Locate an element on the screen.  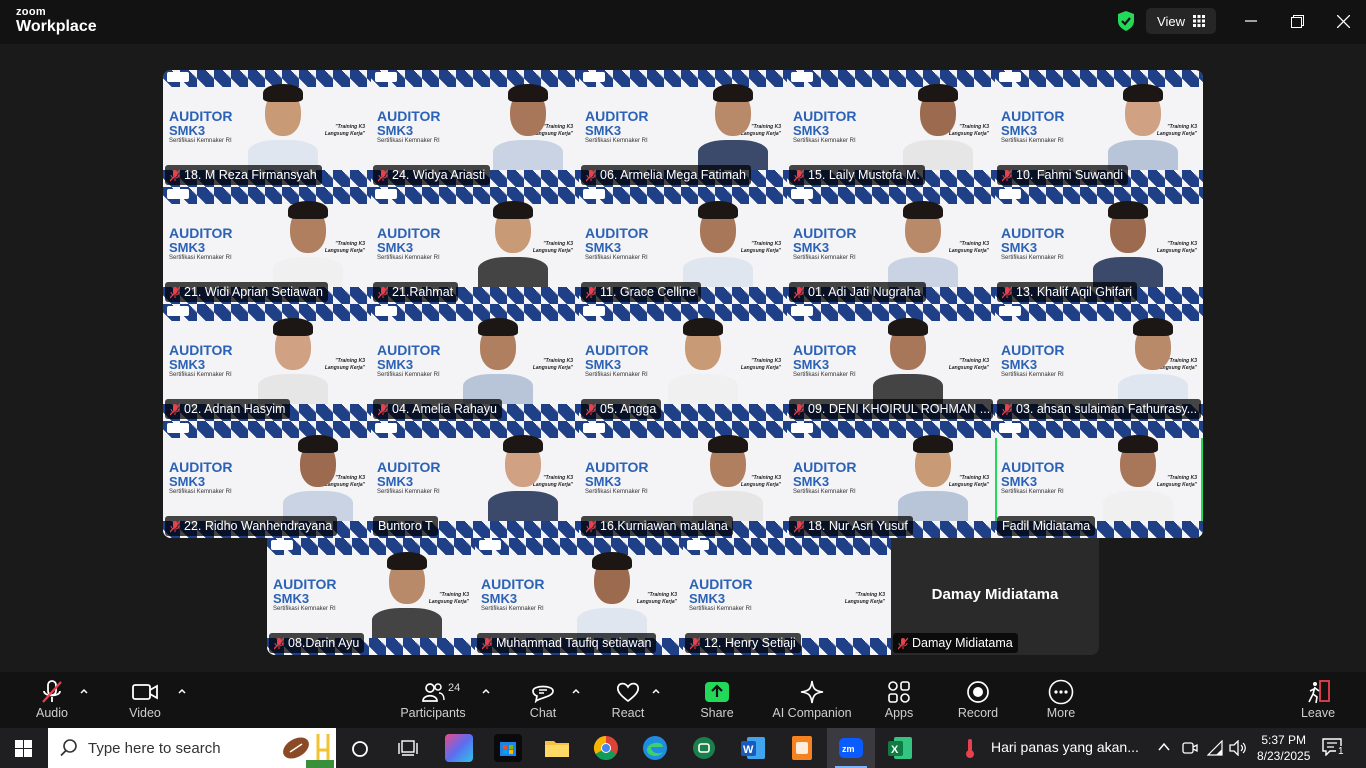
pdf-app-icon is located at coordinates (802, 748).